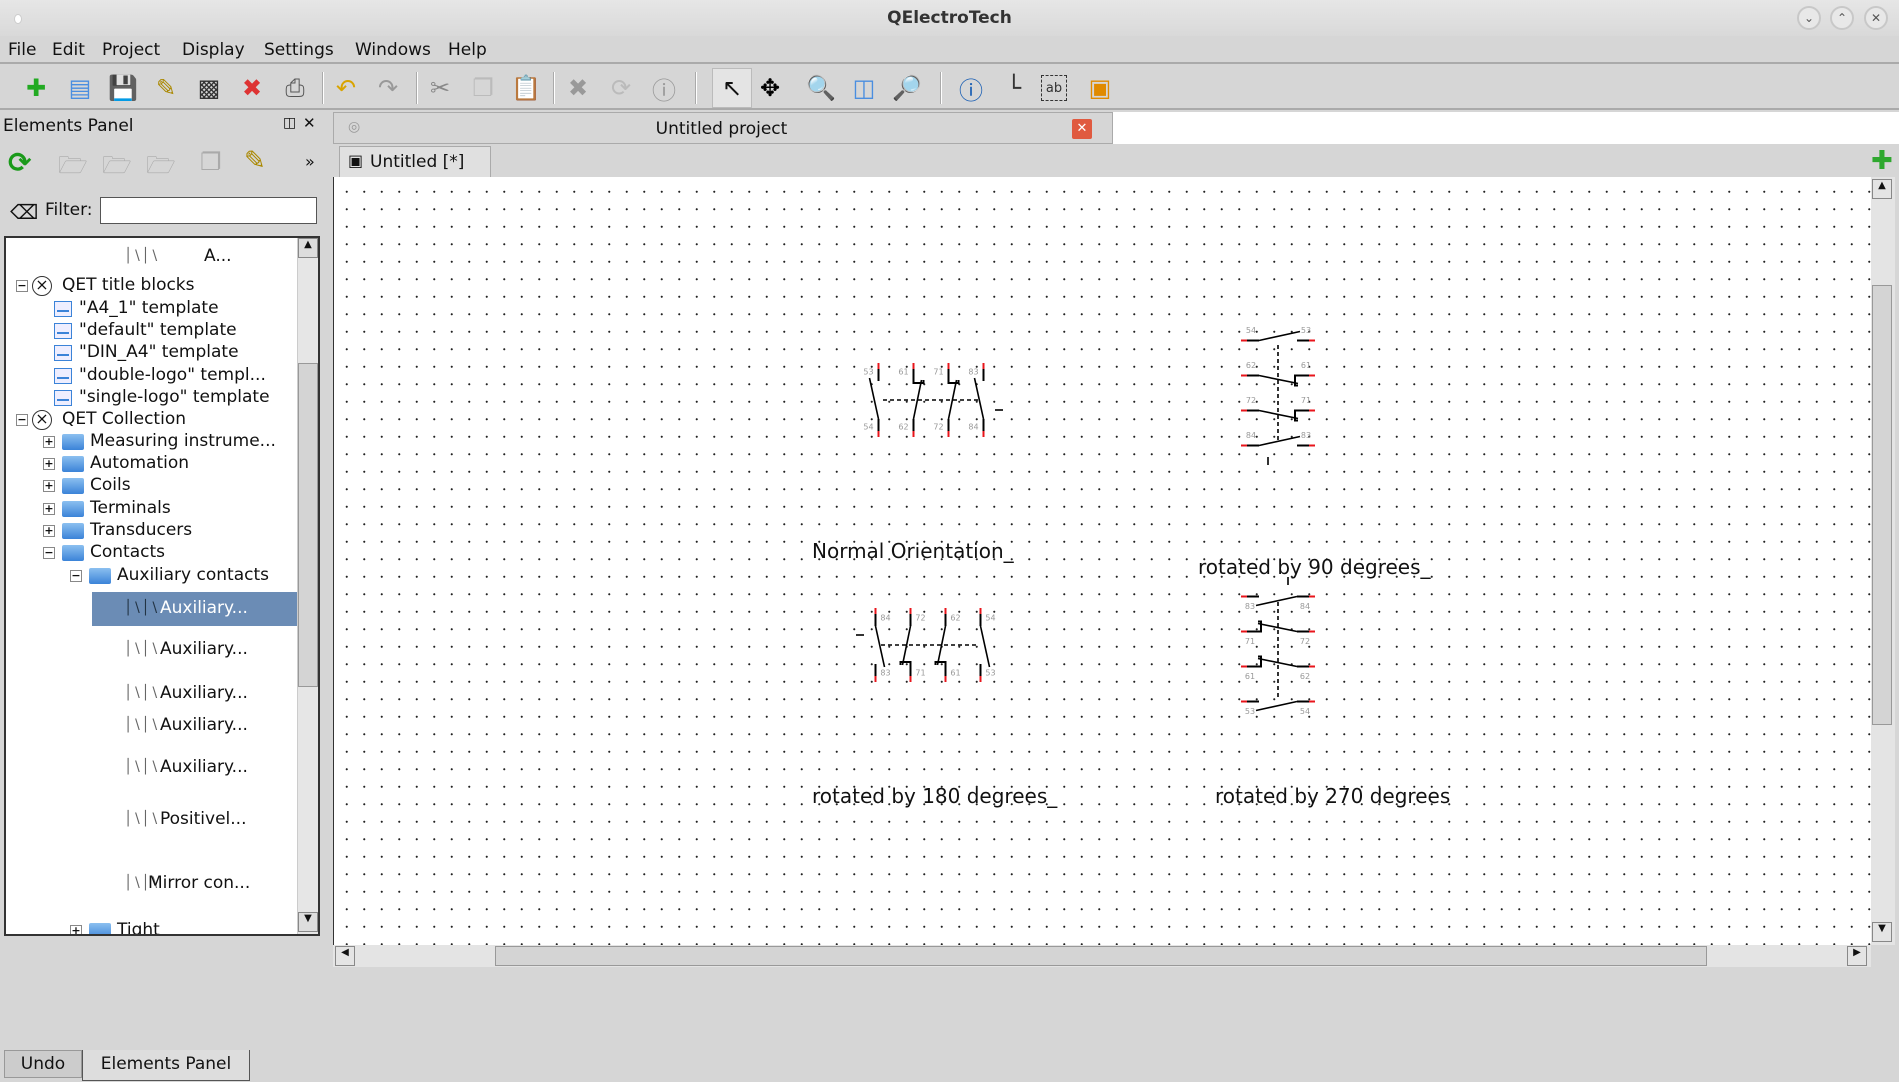  What do you see at coordinates (152, 553) in the screenshot?
I see `tree-item: − Contacts` at bounding box center [152, 553].